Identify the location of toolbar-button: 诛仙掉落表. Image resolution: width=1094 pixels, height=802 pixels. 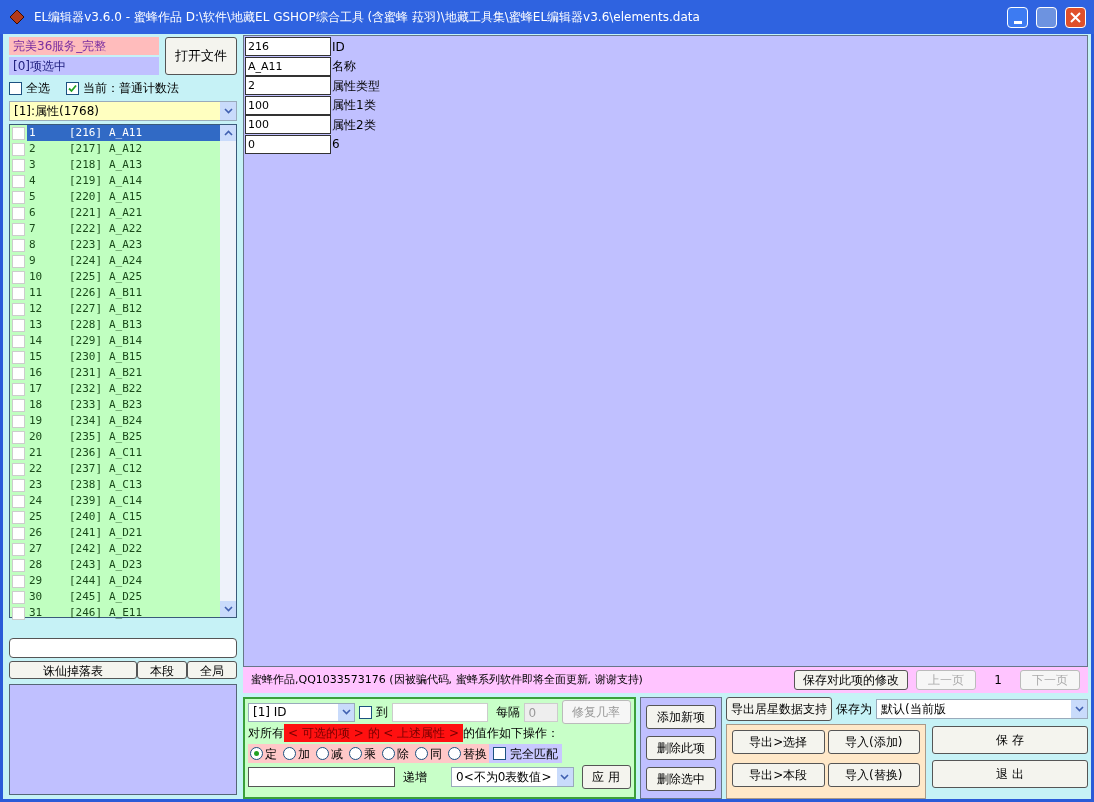
(73, 670).